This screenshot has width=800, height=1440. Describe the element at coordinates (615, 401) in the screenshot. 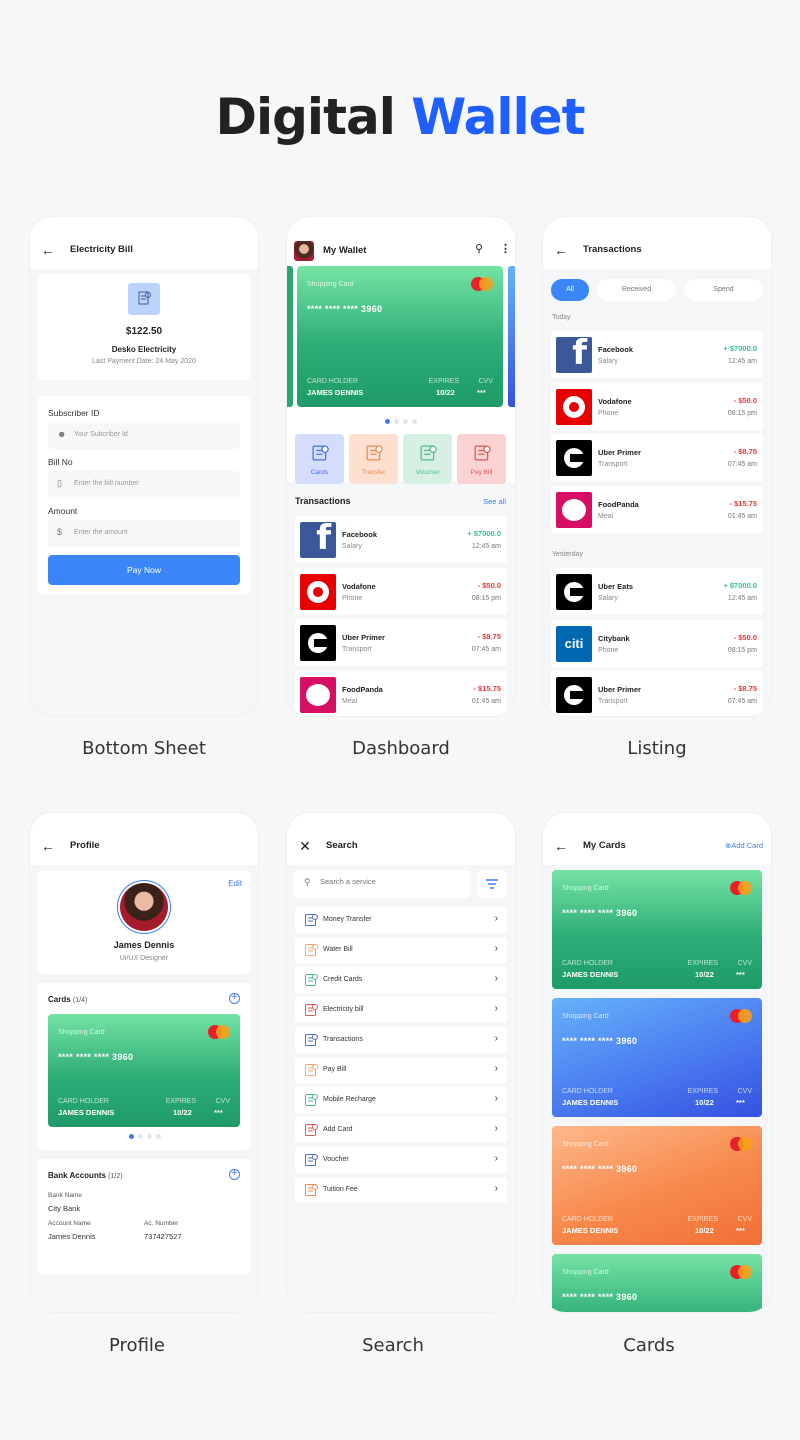

I see `transaction-name: Vodafone` at that location.